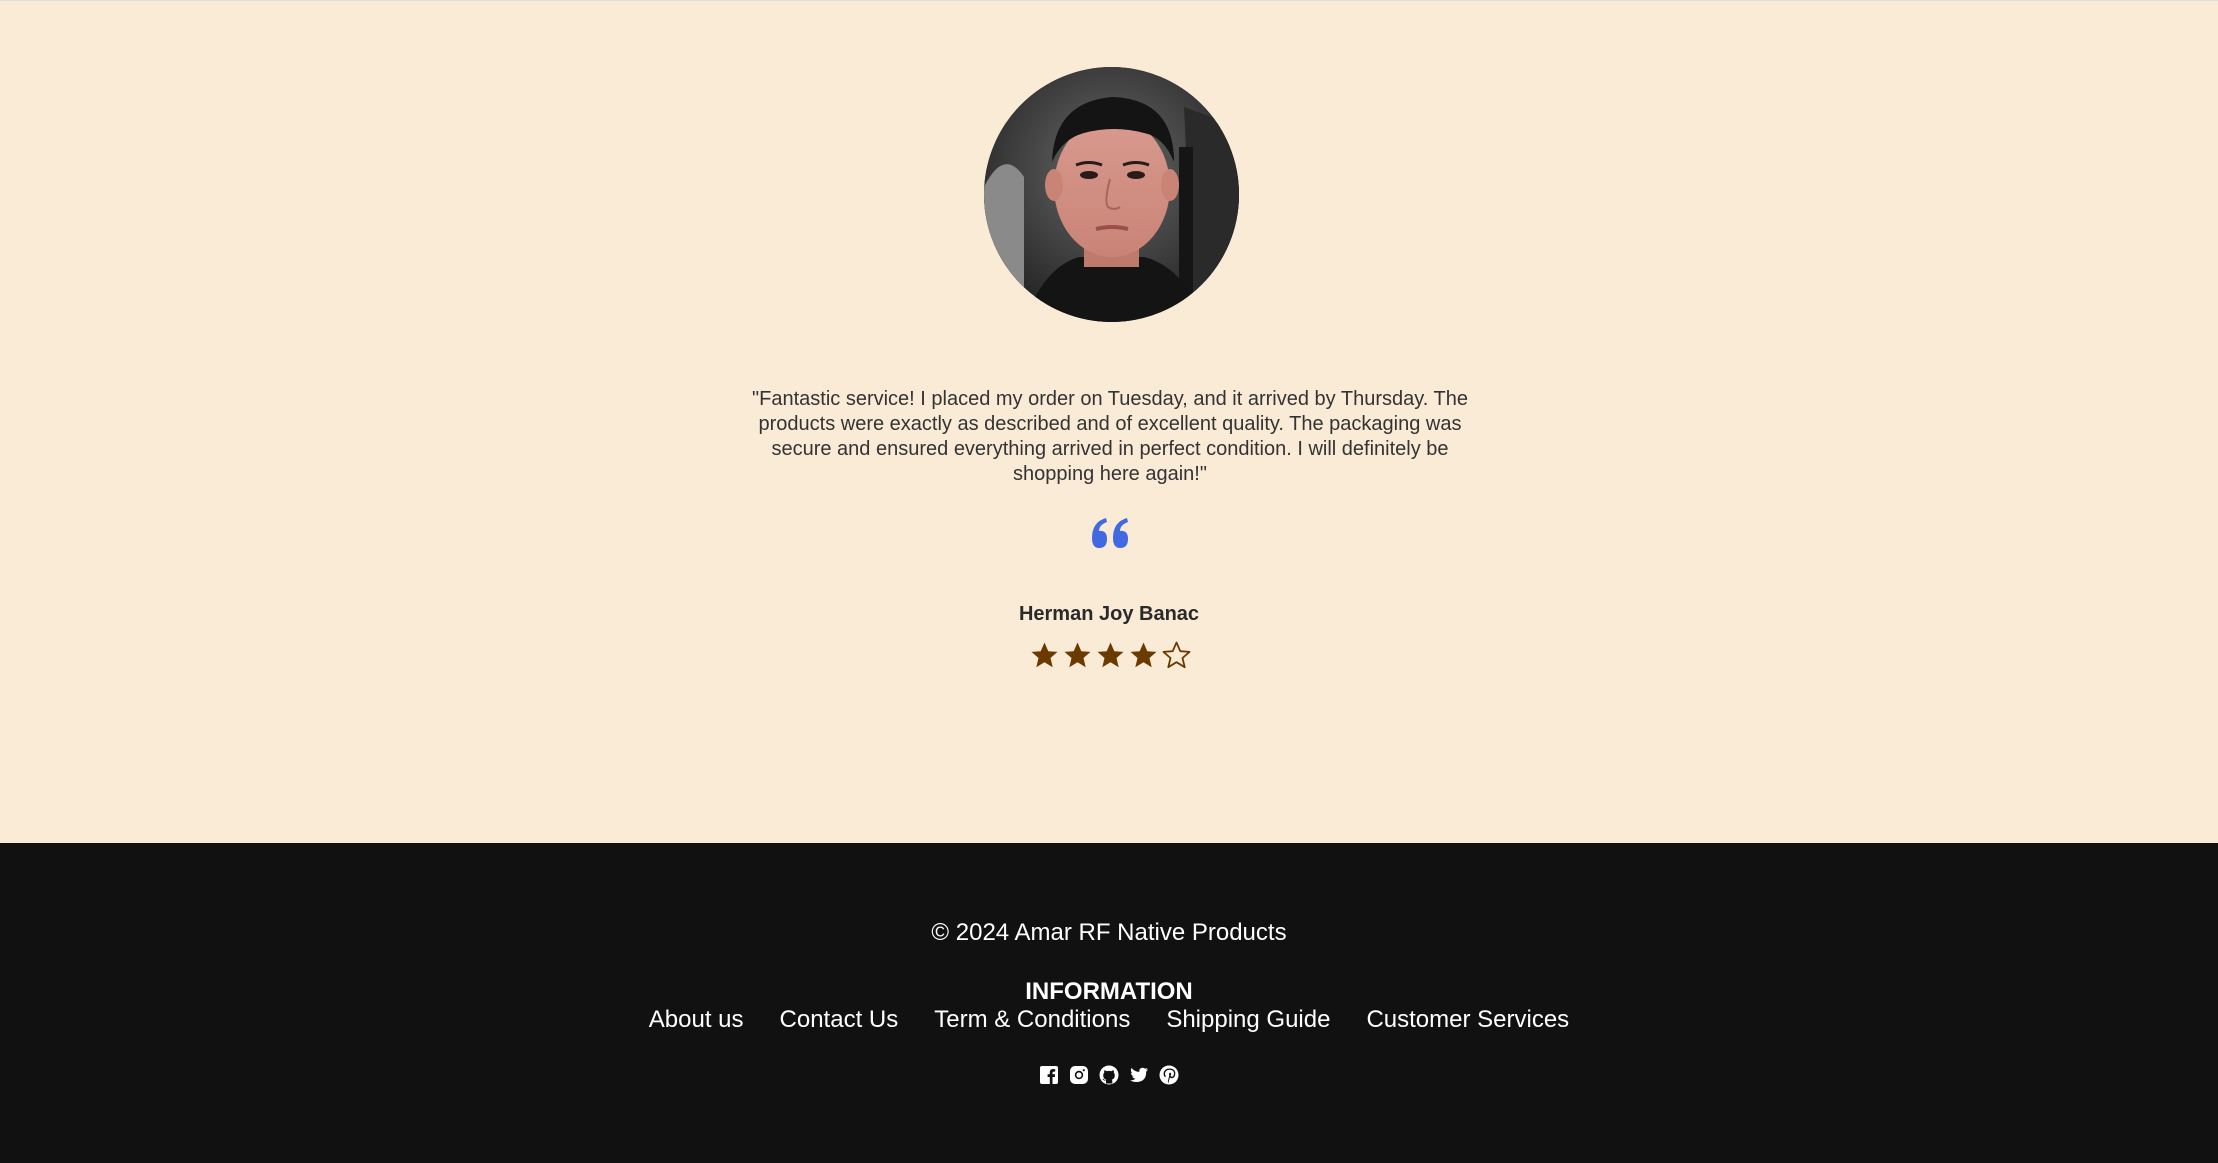 This screenshot has height=1163, width=2218. I want to click on footer-link-customer-services: Customer Services, so click(1467, 1020).